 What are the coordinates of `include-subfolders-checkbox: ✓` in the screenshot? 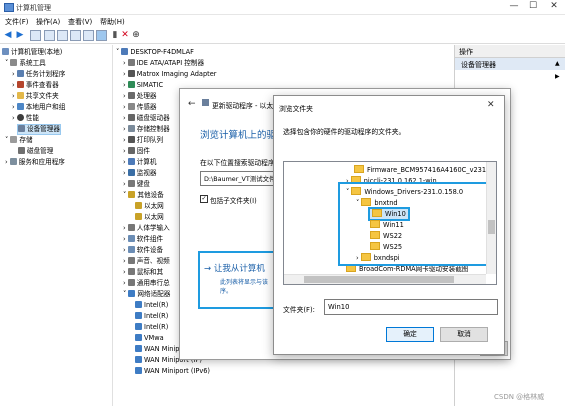 It's located at (204, 199).